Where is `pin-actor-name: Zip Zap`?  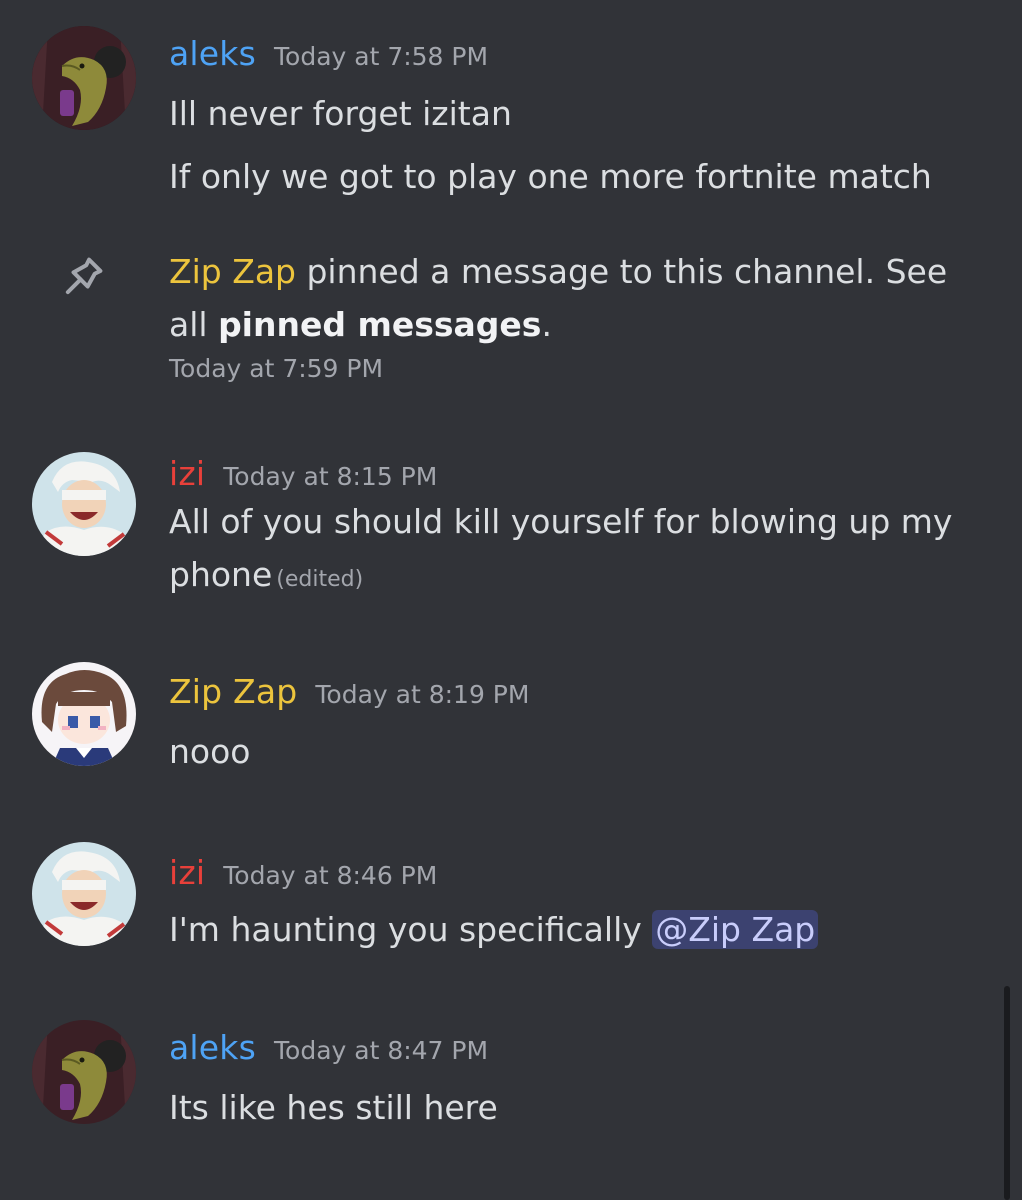
pin-actor-name: Zip Zap is located at coordinates (232, 271).